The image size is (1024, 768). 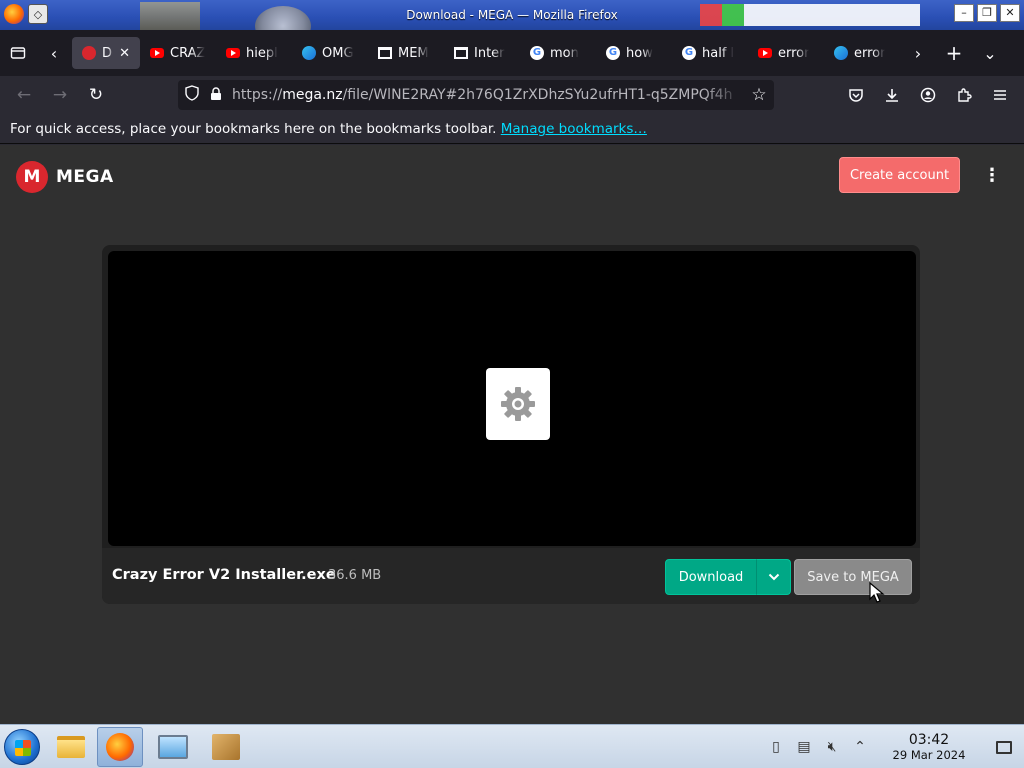 I want to click on taskbar: ▯ ▤ 🔇︎ ⌃ 03:42 29 Mar 2024, so click(x=512, y=746).